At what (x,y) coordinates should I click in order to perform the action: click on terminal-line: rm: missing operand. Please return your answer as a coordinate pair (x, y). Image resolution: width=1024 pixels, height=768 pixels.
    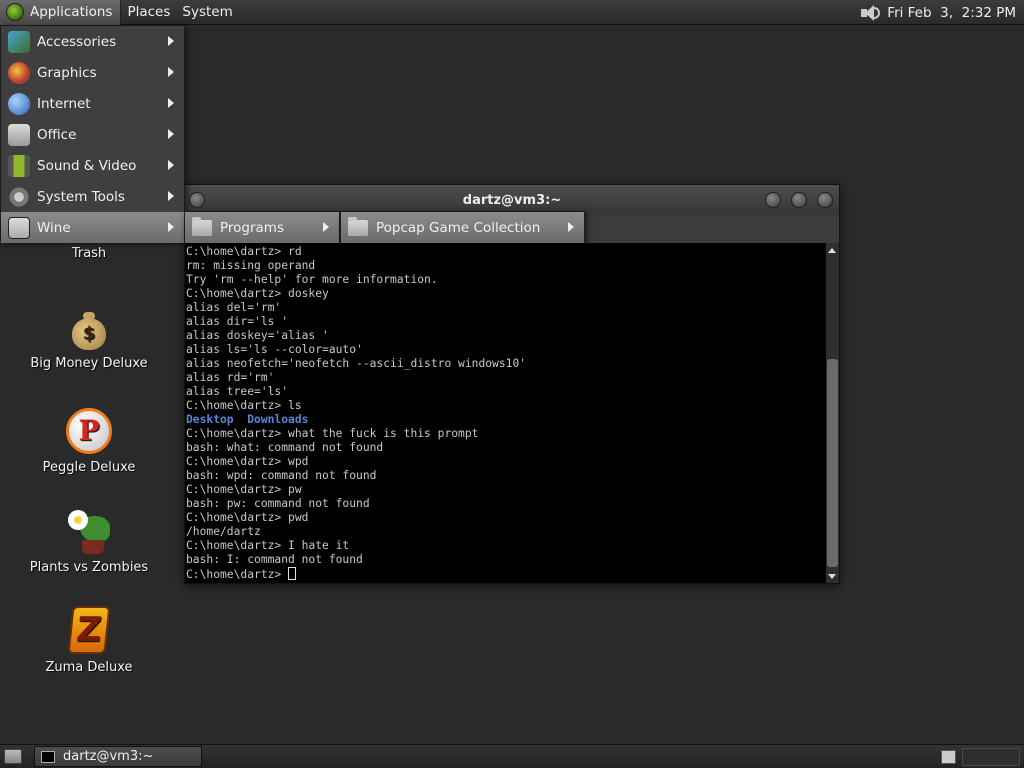
    Looking at the image, I should click on (251, 265).